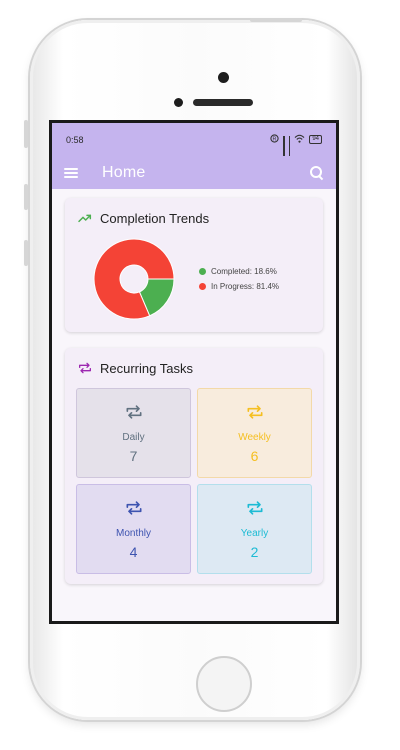 The height and width of the screenshot is (750, 400). I want to click on recurring-tasks-header: Recurring Tasks, so click(194, 362).